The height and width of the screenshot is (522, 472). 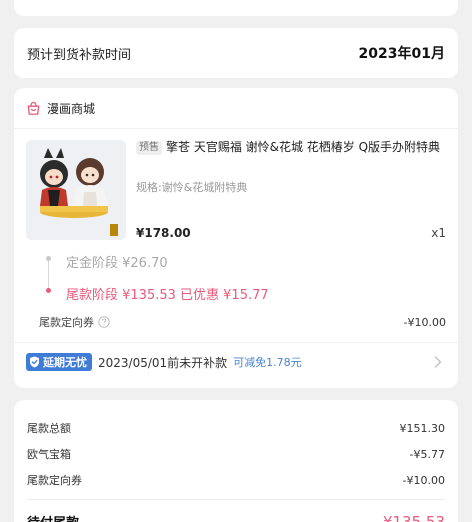 I want to click on eta-label: 预计到货补款时间, so click(x=79, y=55).